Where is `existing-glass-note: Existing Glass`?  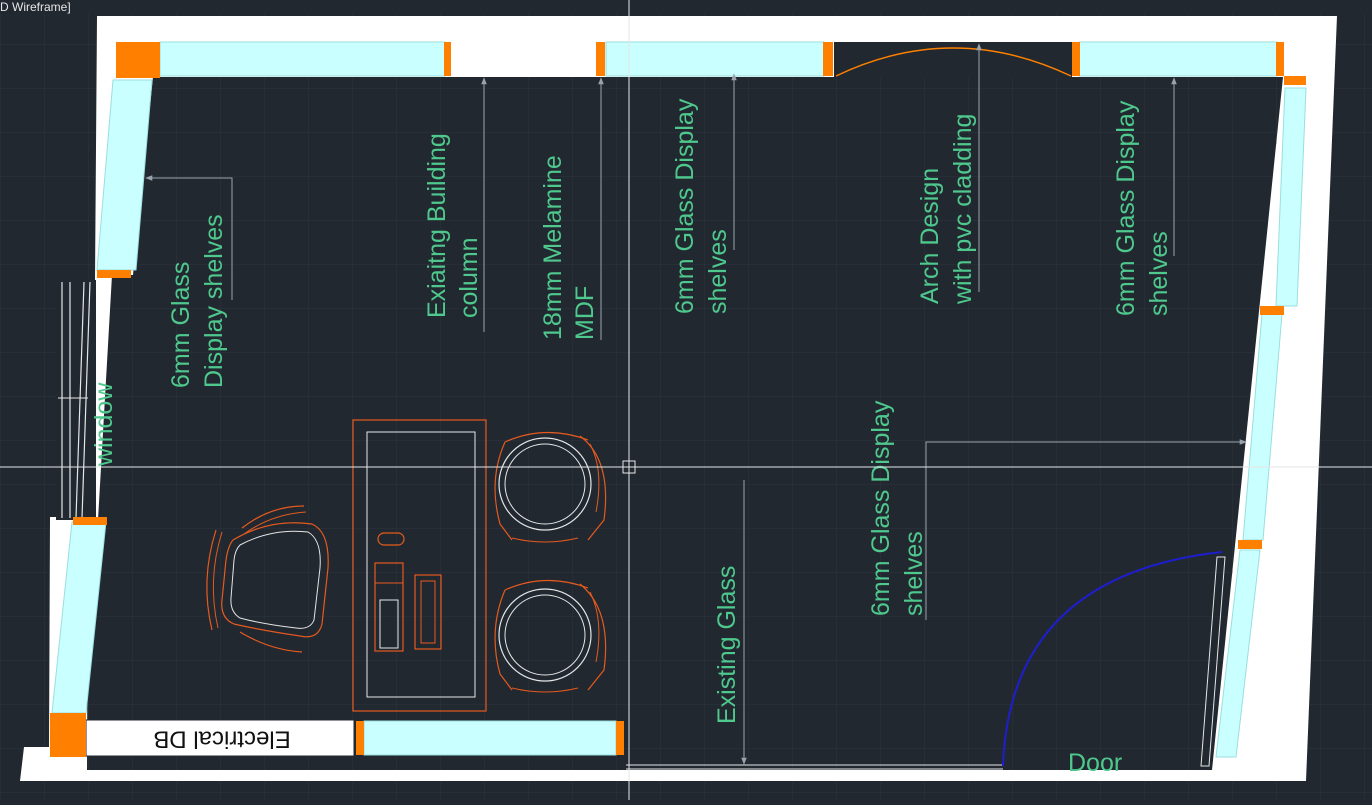
existing-glass-note: Existing Glass is located at coordinates (727, 645).